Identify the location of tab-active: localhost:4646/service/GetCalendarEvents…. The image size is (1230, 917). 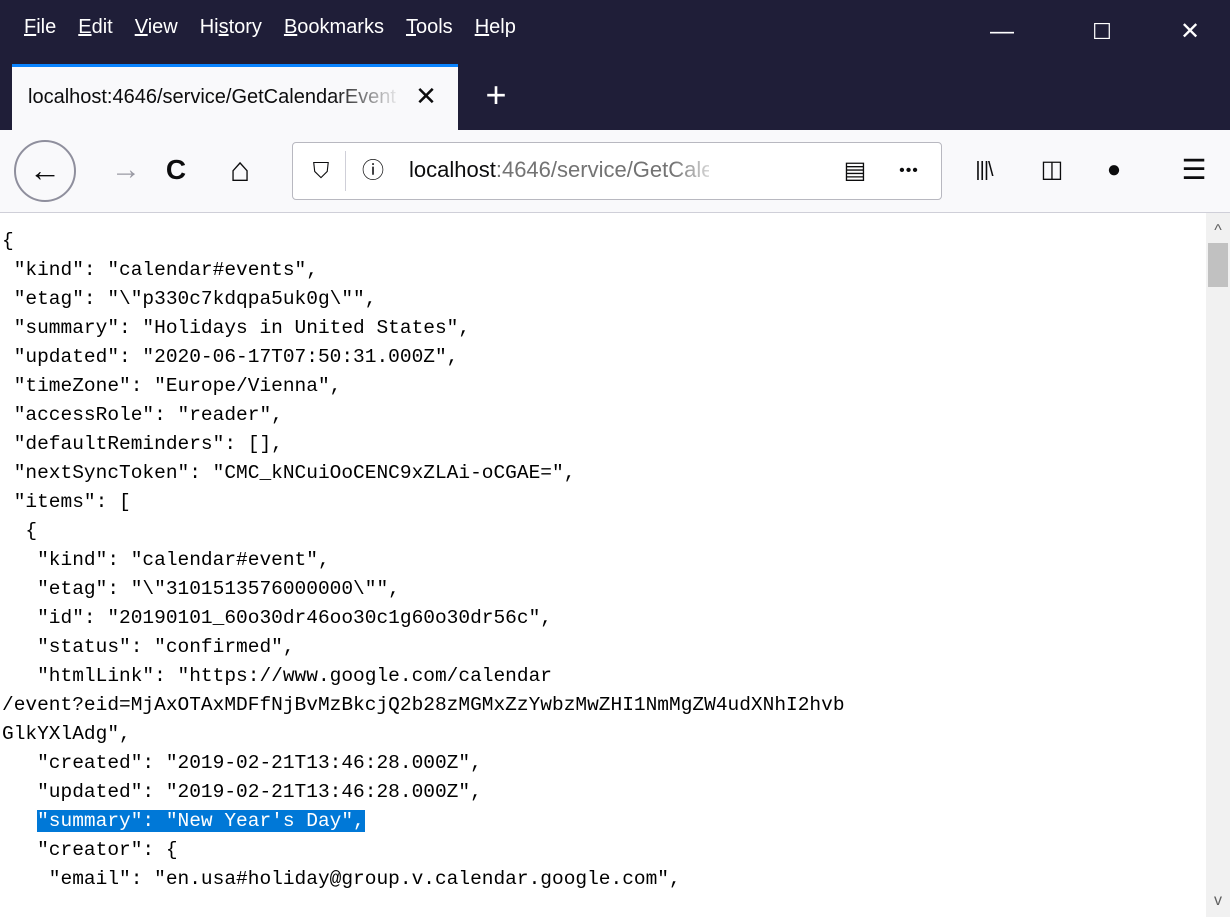
(235, 97).